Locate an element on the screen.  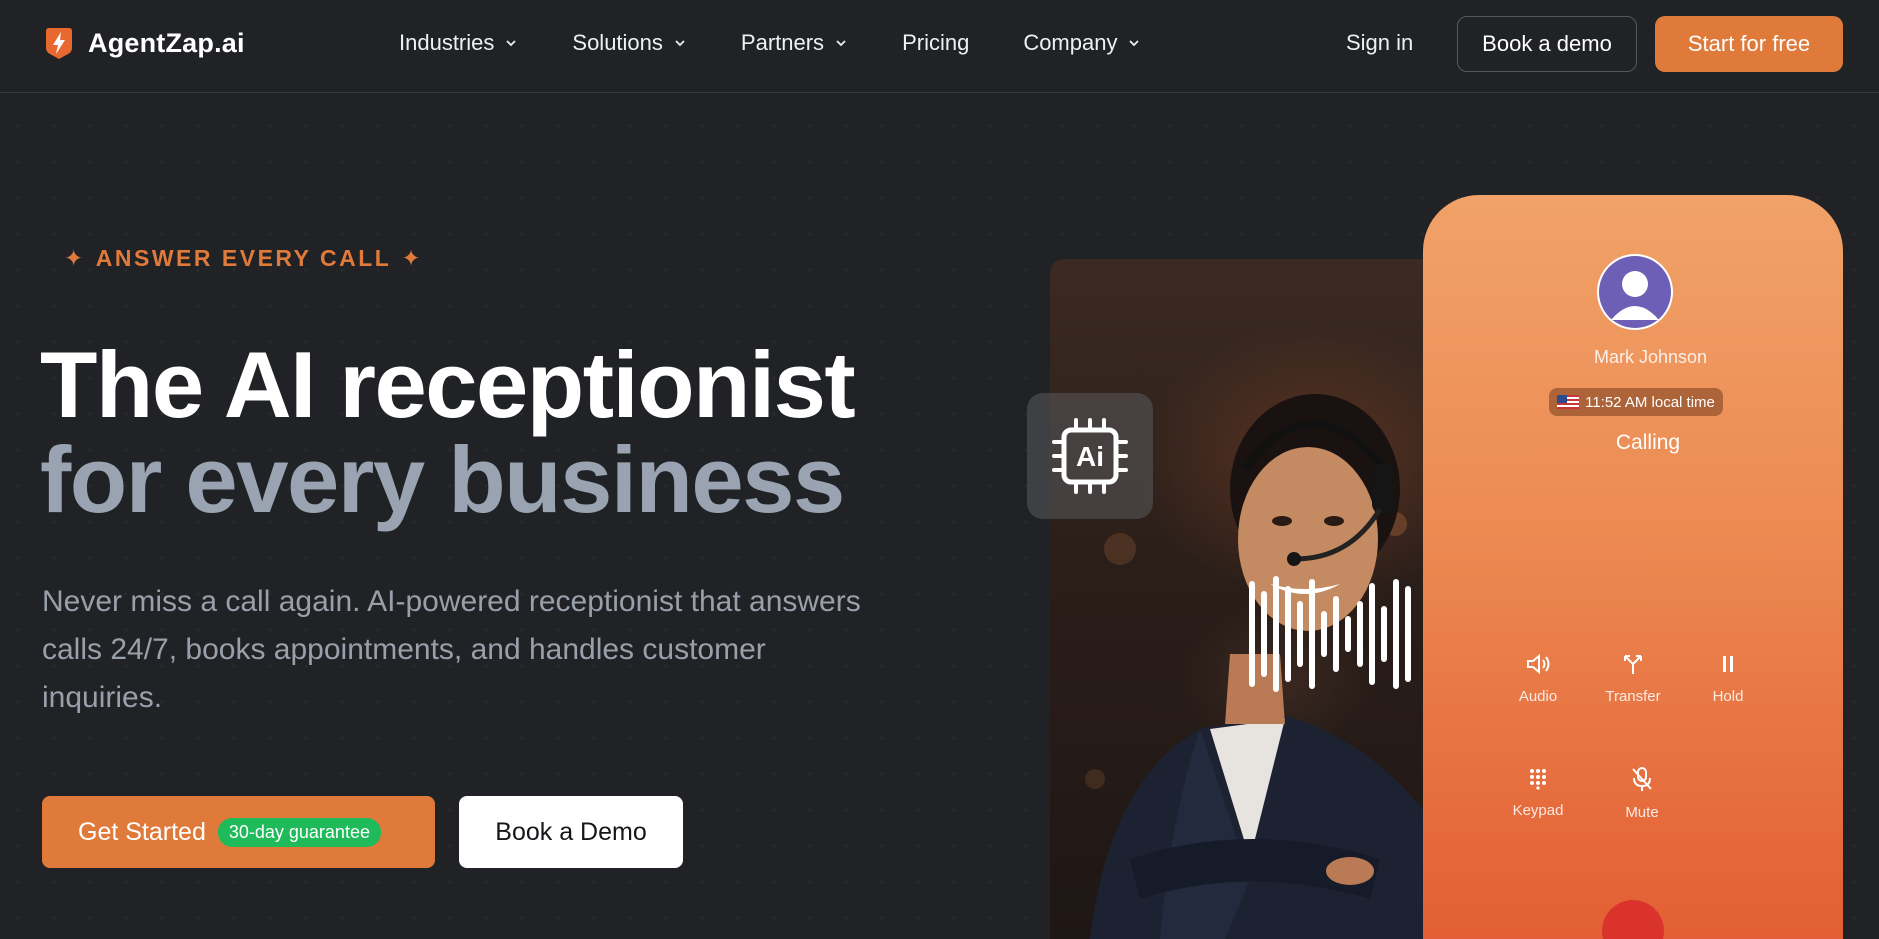
mic-off-icon is located at coordinates (1642, 779).